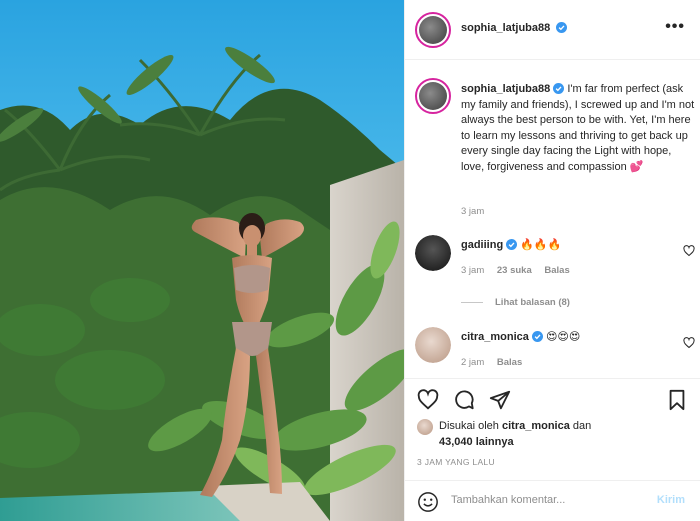 This screenshot has height=521, width=700. I want to click on liked-by-line: Disukai oleh citra_monica dan, so click(515, 426).